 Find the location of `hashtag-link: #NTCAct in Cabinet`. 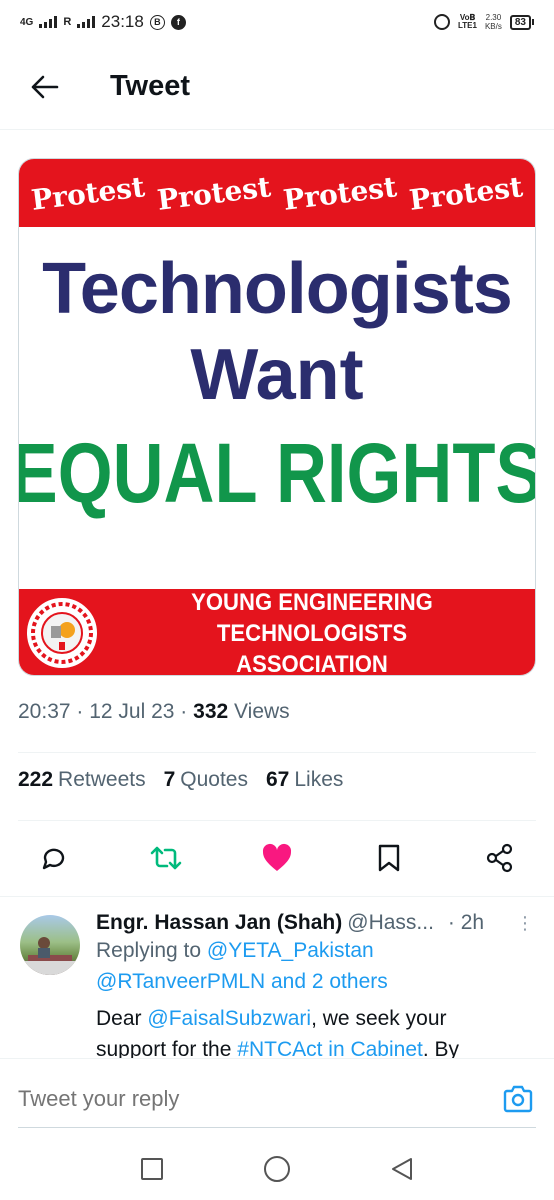

hashtag-link: #NTCAct in Cabinet is located at coordinates (330, 1048).